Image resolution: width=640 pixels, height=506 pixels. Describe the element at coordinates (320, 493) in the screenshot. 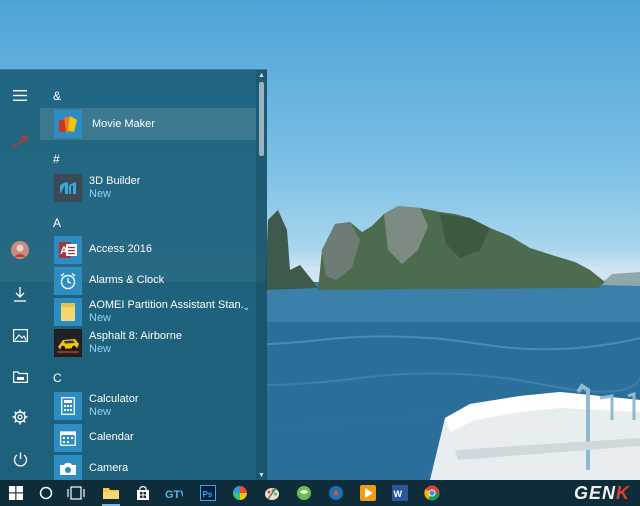

I see `taskbar: GTV Ps W GENK` at that location.